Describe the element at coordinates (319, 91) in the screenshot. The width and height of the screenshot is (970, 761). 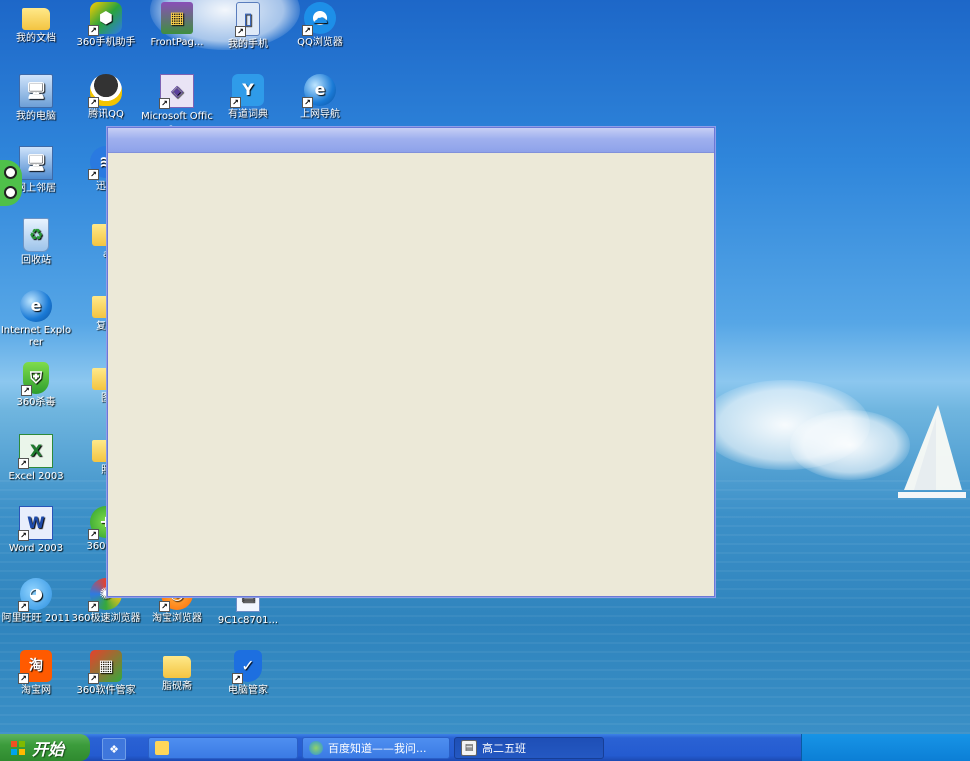
I see `internet-nav-icon: e ↗` at that location.